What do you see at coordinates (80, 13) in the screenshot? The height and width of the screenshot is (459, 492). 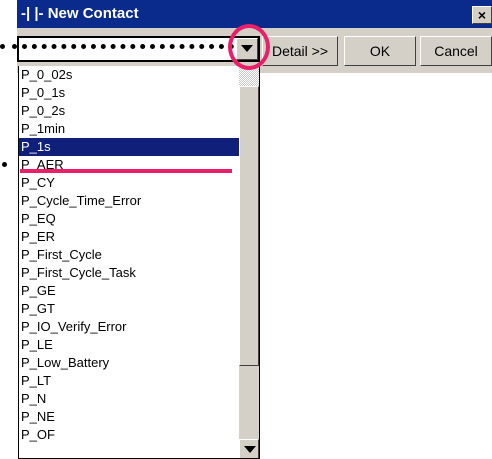 I see `window-title: -| |- New Contact` at bounding box center [80, 13].